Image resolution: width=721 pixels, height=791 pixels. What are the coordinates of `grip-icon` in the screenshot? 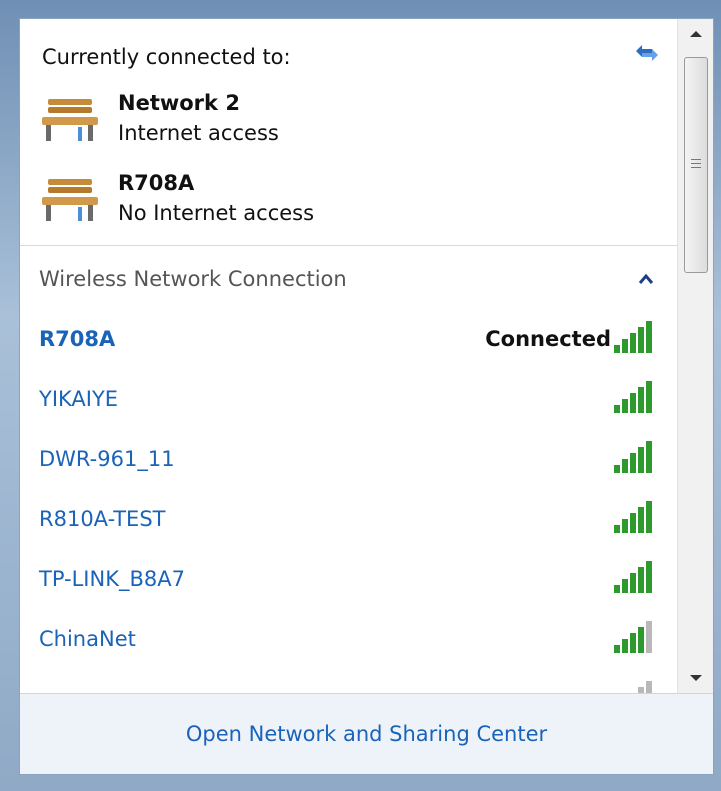 It's located at (696, 163).